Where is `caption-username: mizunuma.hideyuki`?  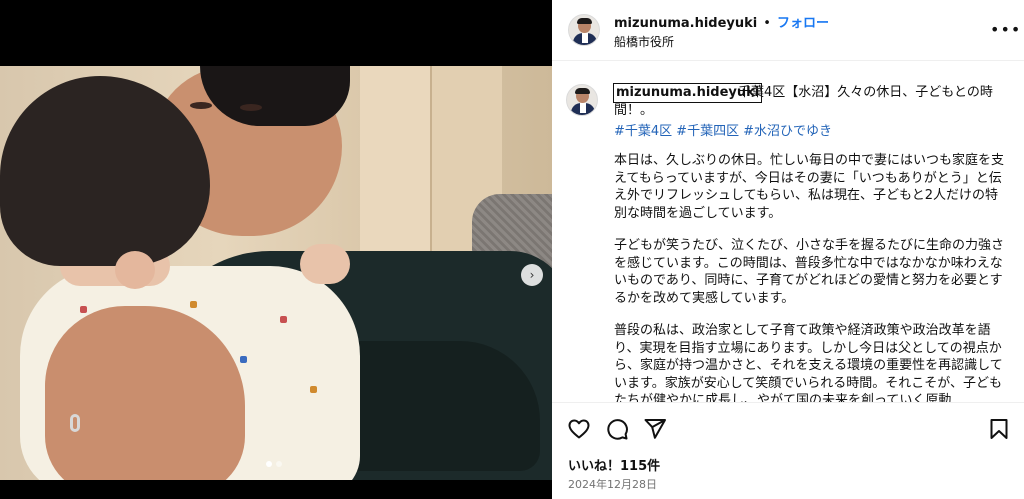 caption-username: mizunuma.hideyuki is located at coordinates (688, 93).